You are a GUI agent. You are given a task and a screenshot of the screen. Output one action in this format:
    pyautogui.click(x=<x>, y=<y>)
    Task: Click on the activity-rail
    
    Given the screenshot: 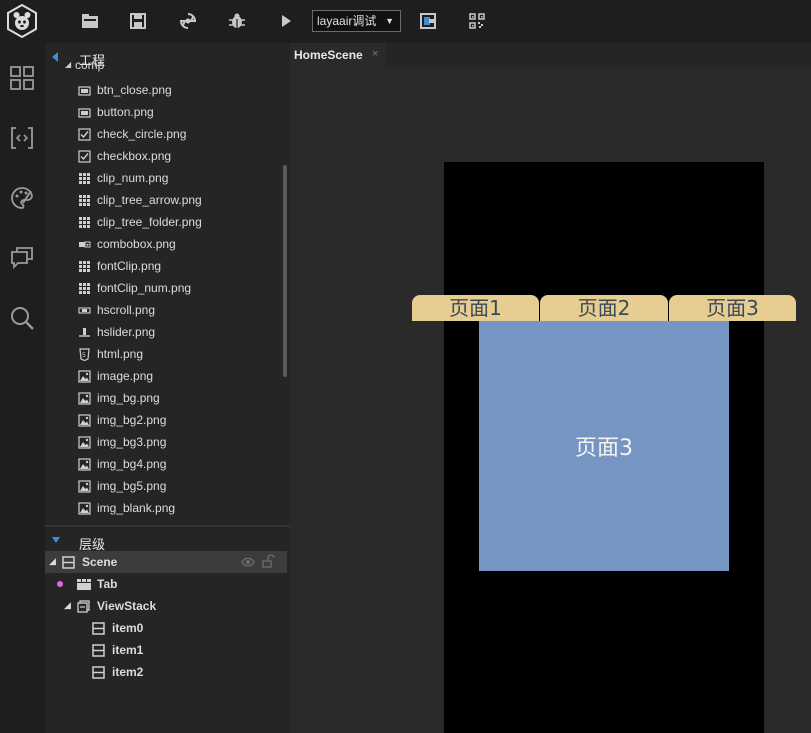 What is the action you would take?
    pyautogui.click(x=22, y=388)
    